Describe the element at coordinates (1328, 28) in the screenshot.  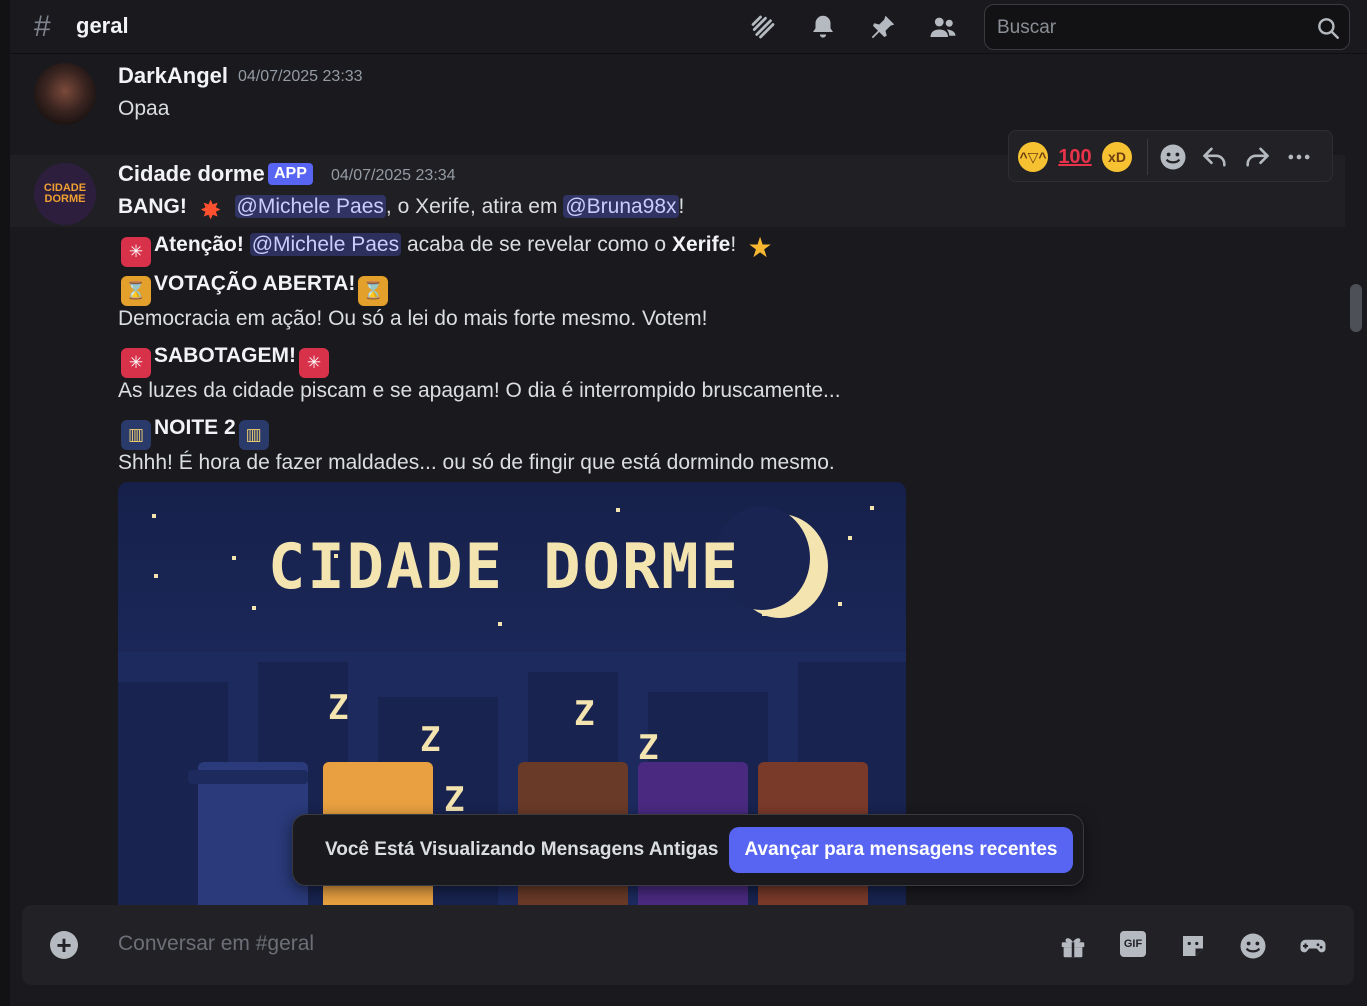
I see `search-icon` at that location.